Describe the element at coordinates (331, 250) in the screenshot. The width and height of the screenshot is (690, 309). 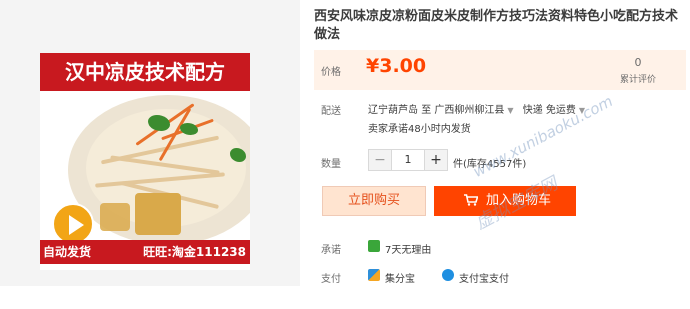
I see `commitment-label: 承诺` at that location.